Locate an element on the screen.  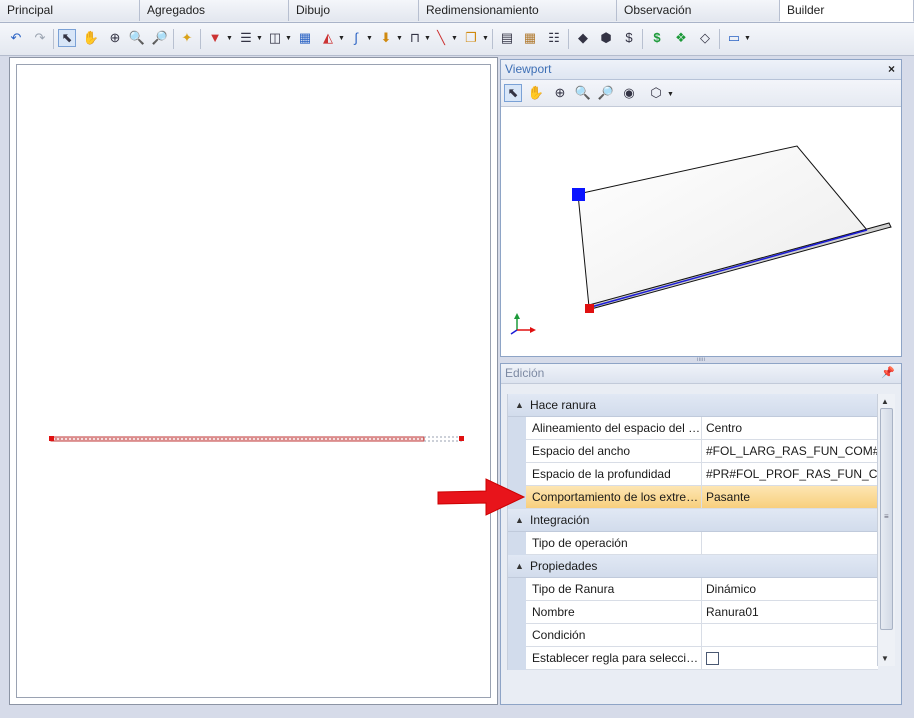
property-row: Tipo de Ranura Dinámico is located at coordinates (702, 589).